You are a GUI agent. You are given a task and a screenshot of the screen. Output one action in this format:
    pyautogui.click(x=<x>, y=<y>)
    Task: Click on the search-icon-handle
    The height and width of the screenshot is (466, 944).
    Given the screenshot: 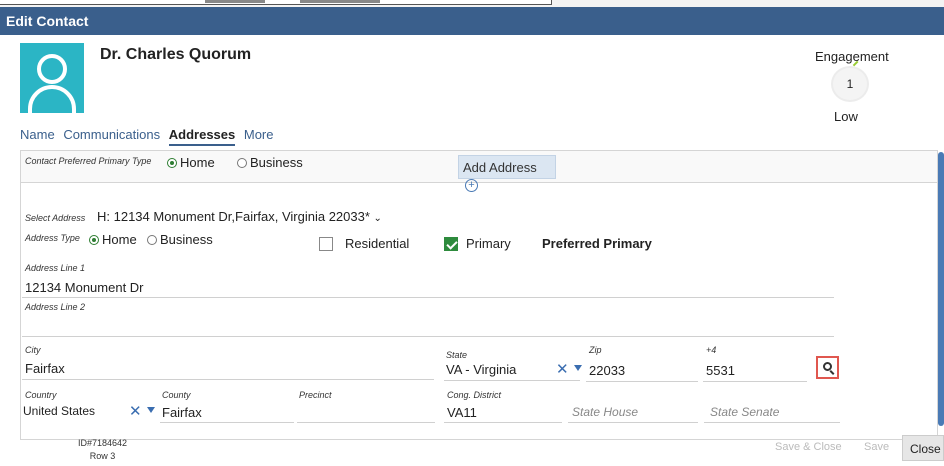 What is the action you would take?
    pyautogui.click(x=832, y=372)
    